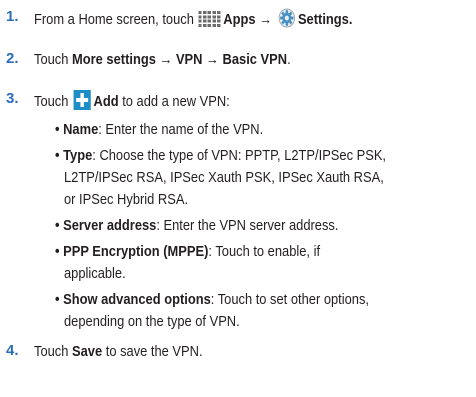 The image size is (476, 397). What do you see at coordinates (51, 351) in the screenshot?
I see `step-4-prefix: Touch` at bounding box center [51, 351].